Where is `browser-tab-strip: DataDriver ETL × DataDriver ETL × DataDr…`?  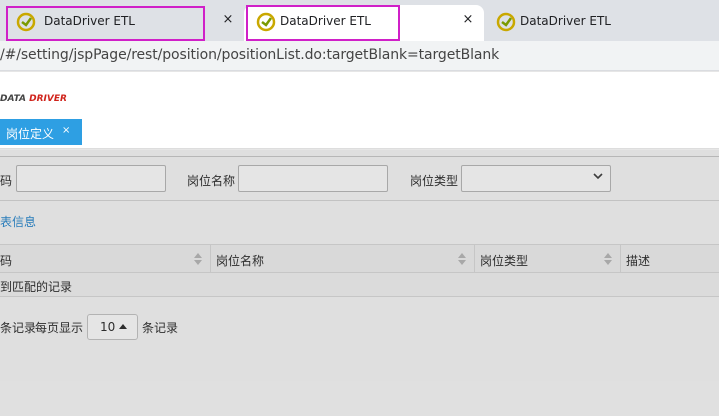
browser-tab-strip: DataDriver ETL × DataDriver ETL × DataDr… is located at coordinates (359, 21).